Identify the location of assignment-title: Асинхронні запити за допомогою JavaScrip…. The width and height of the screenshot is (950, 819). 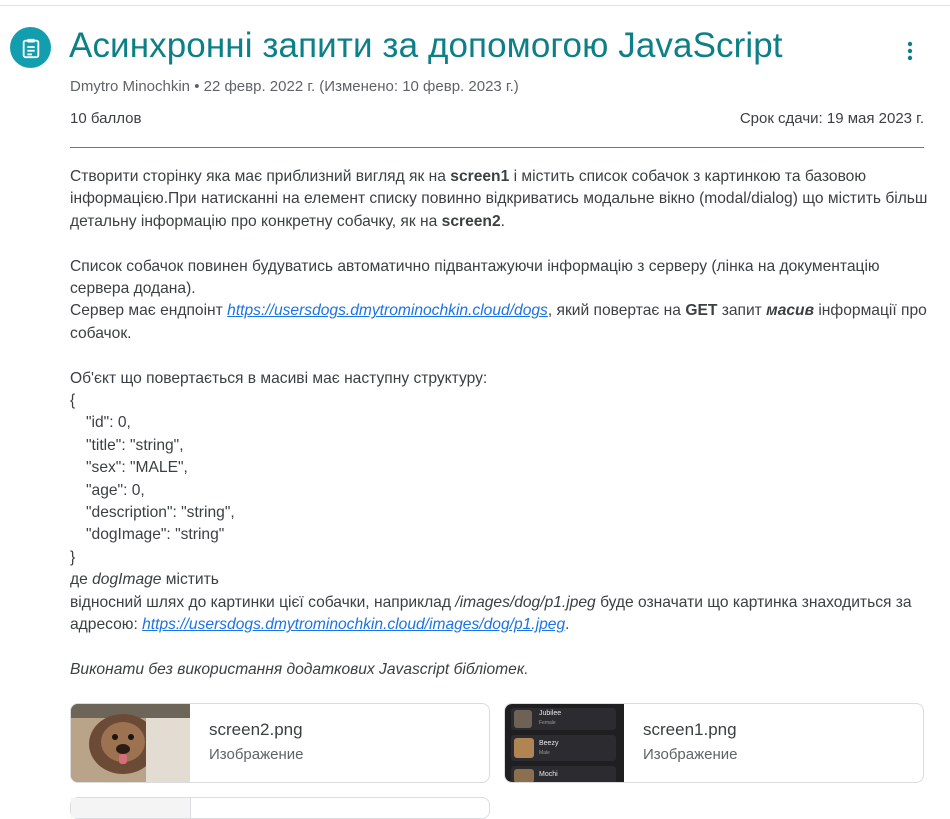
(426, 45).